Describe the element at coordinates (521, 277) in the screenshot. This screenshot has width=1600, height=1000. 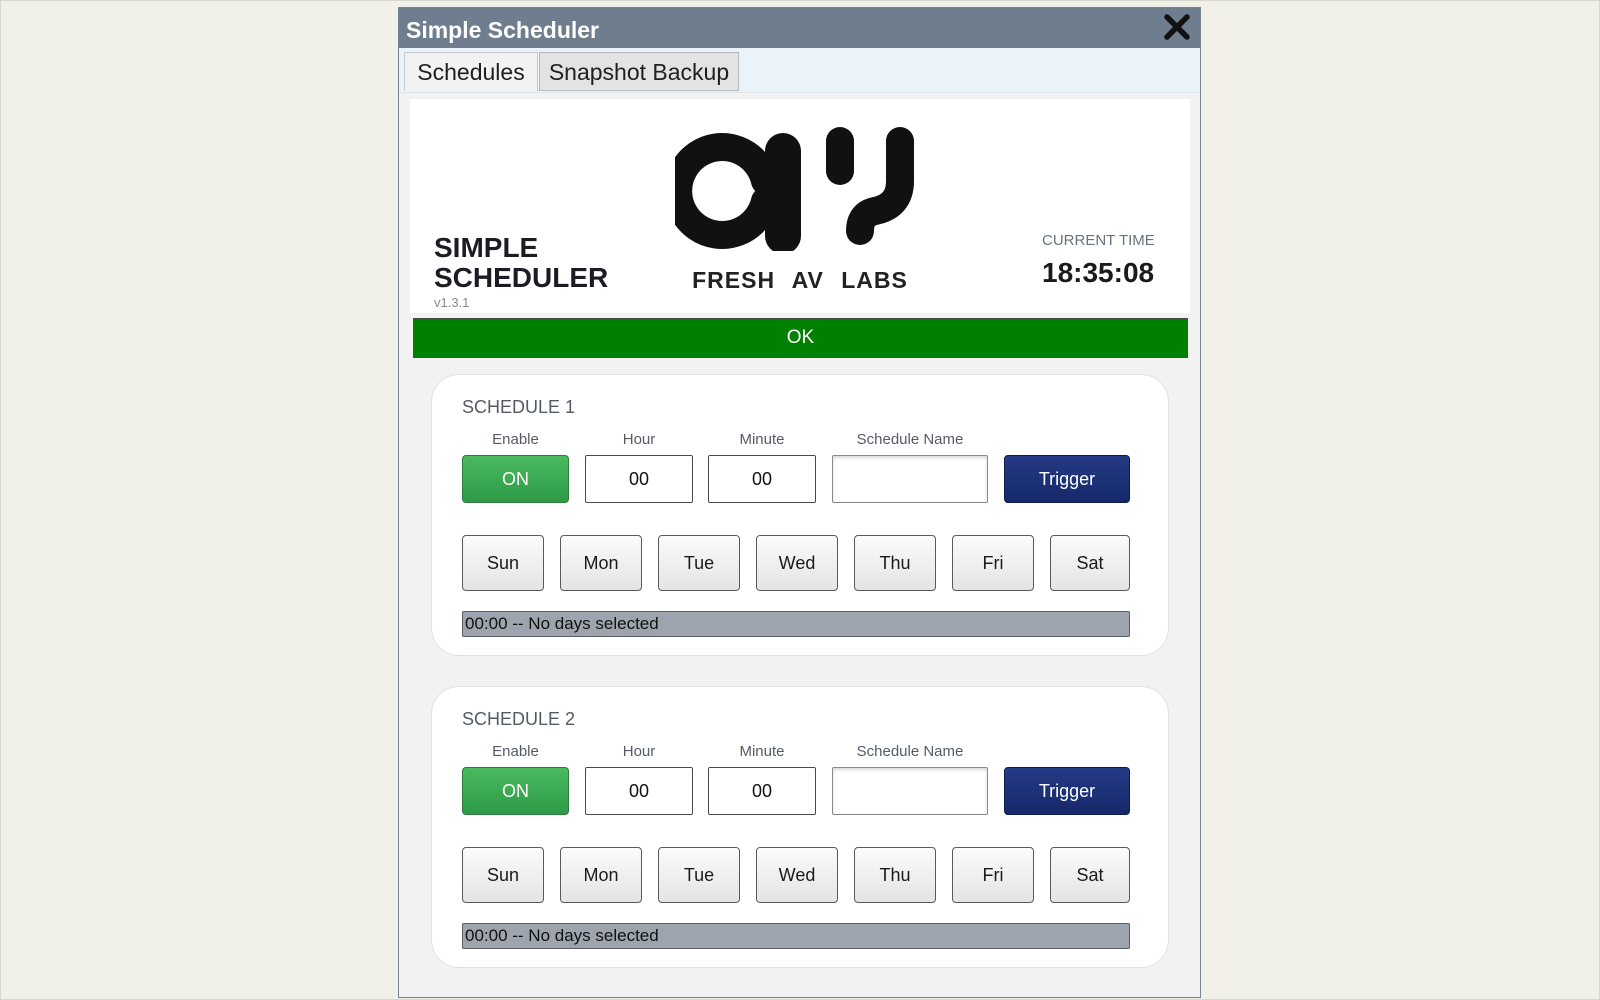
I see `app-name-line2: SCHEDULER` at that location.